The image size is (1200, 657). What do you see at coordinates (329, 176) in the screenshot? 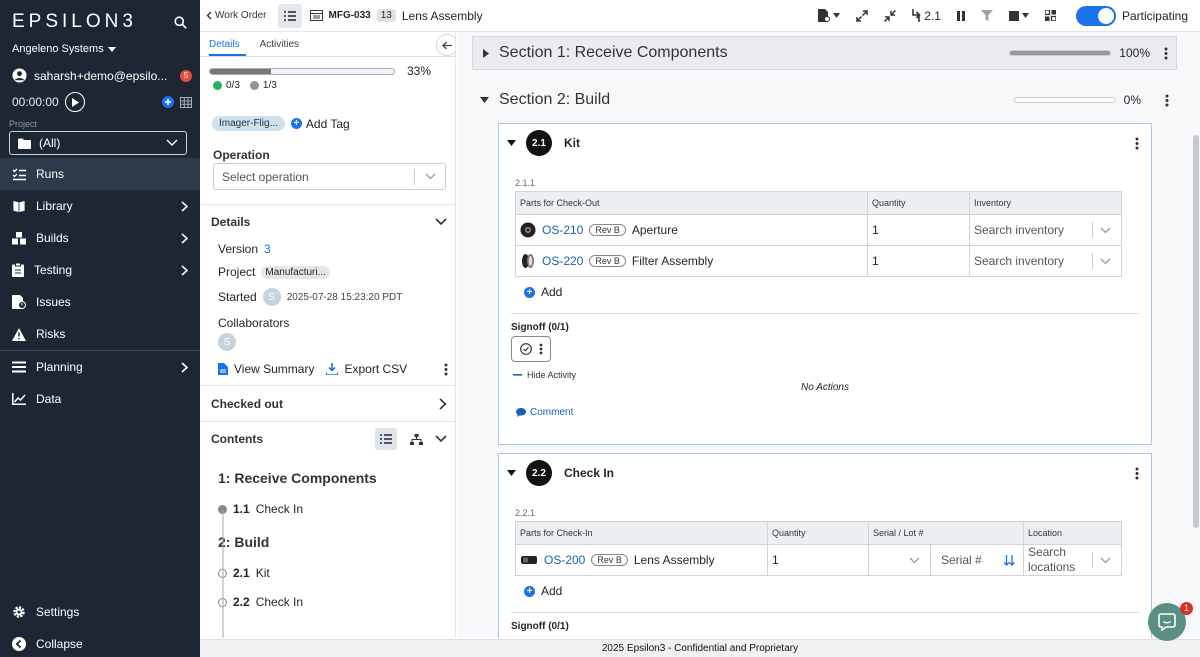
I see `operation-select: Select operation` at bounding box center [329, 176].